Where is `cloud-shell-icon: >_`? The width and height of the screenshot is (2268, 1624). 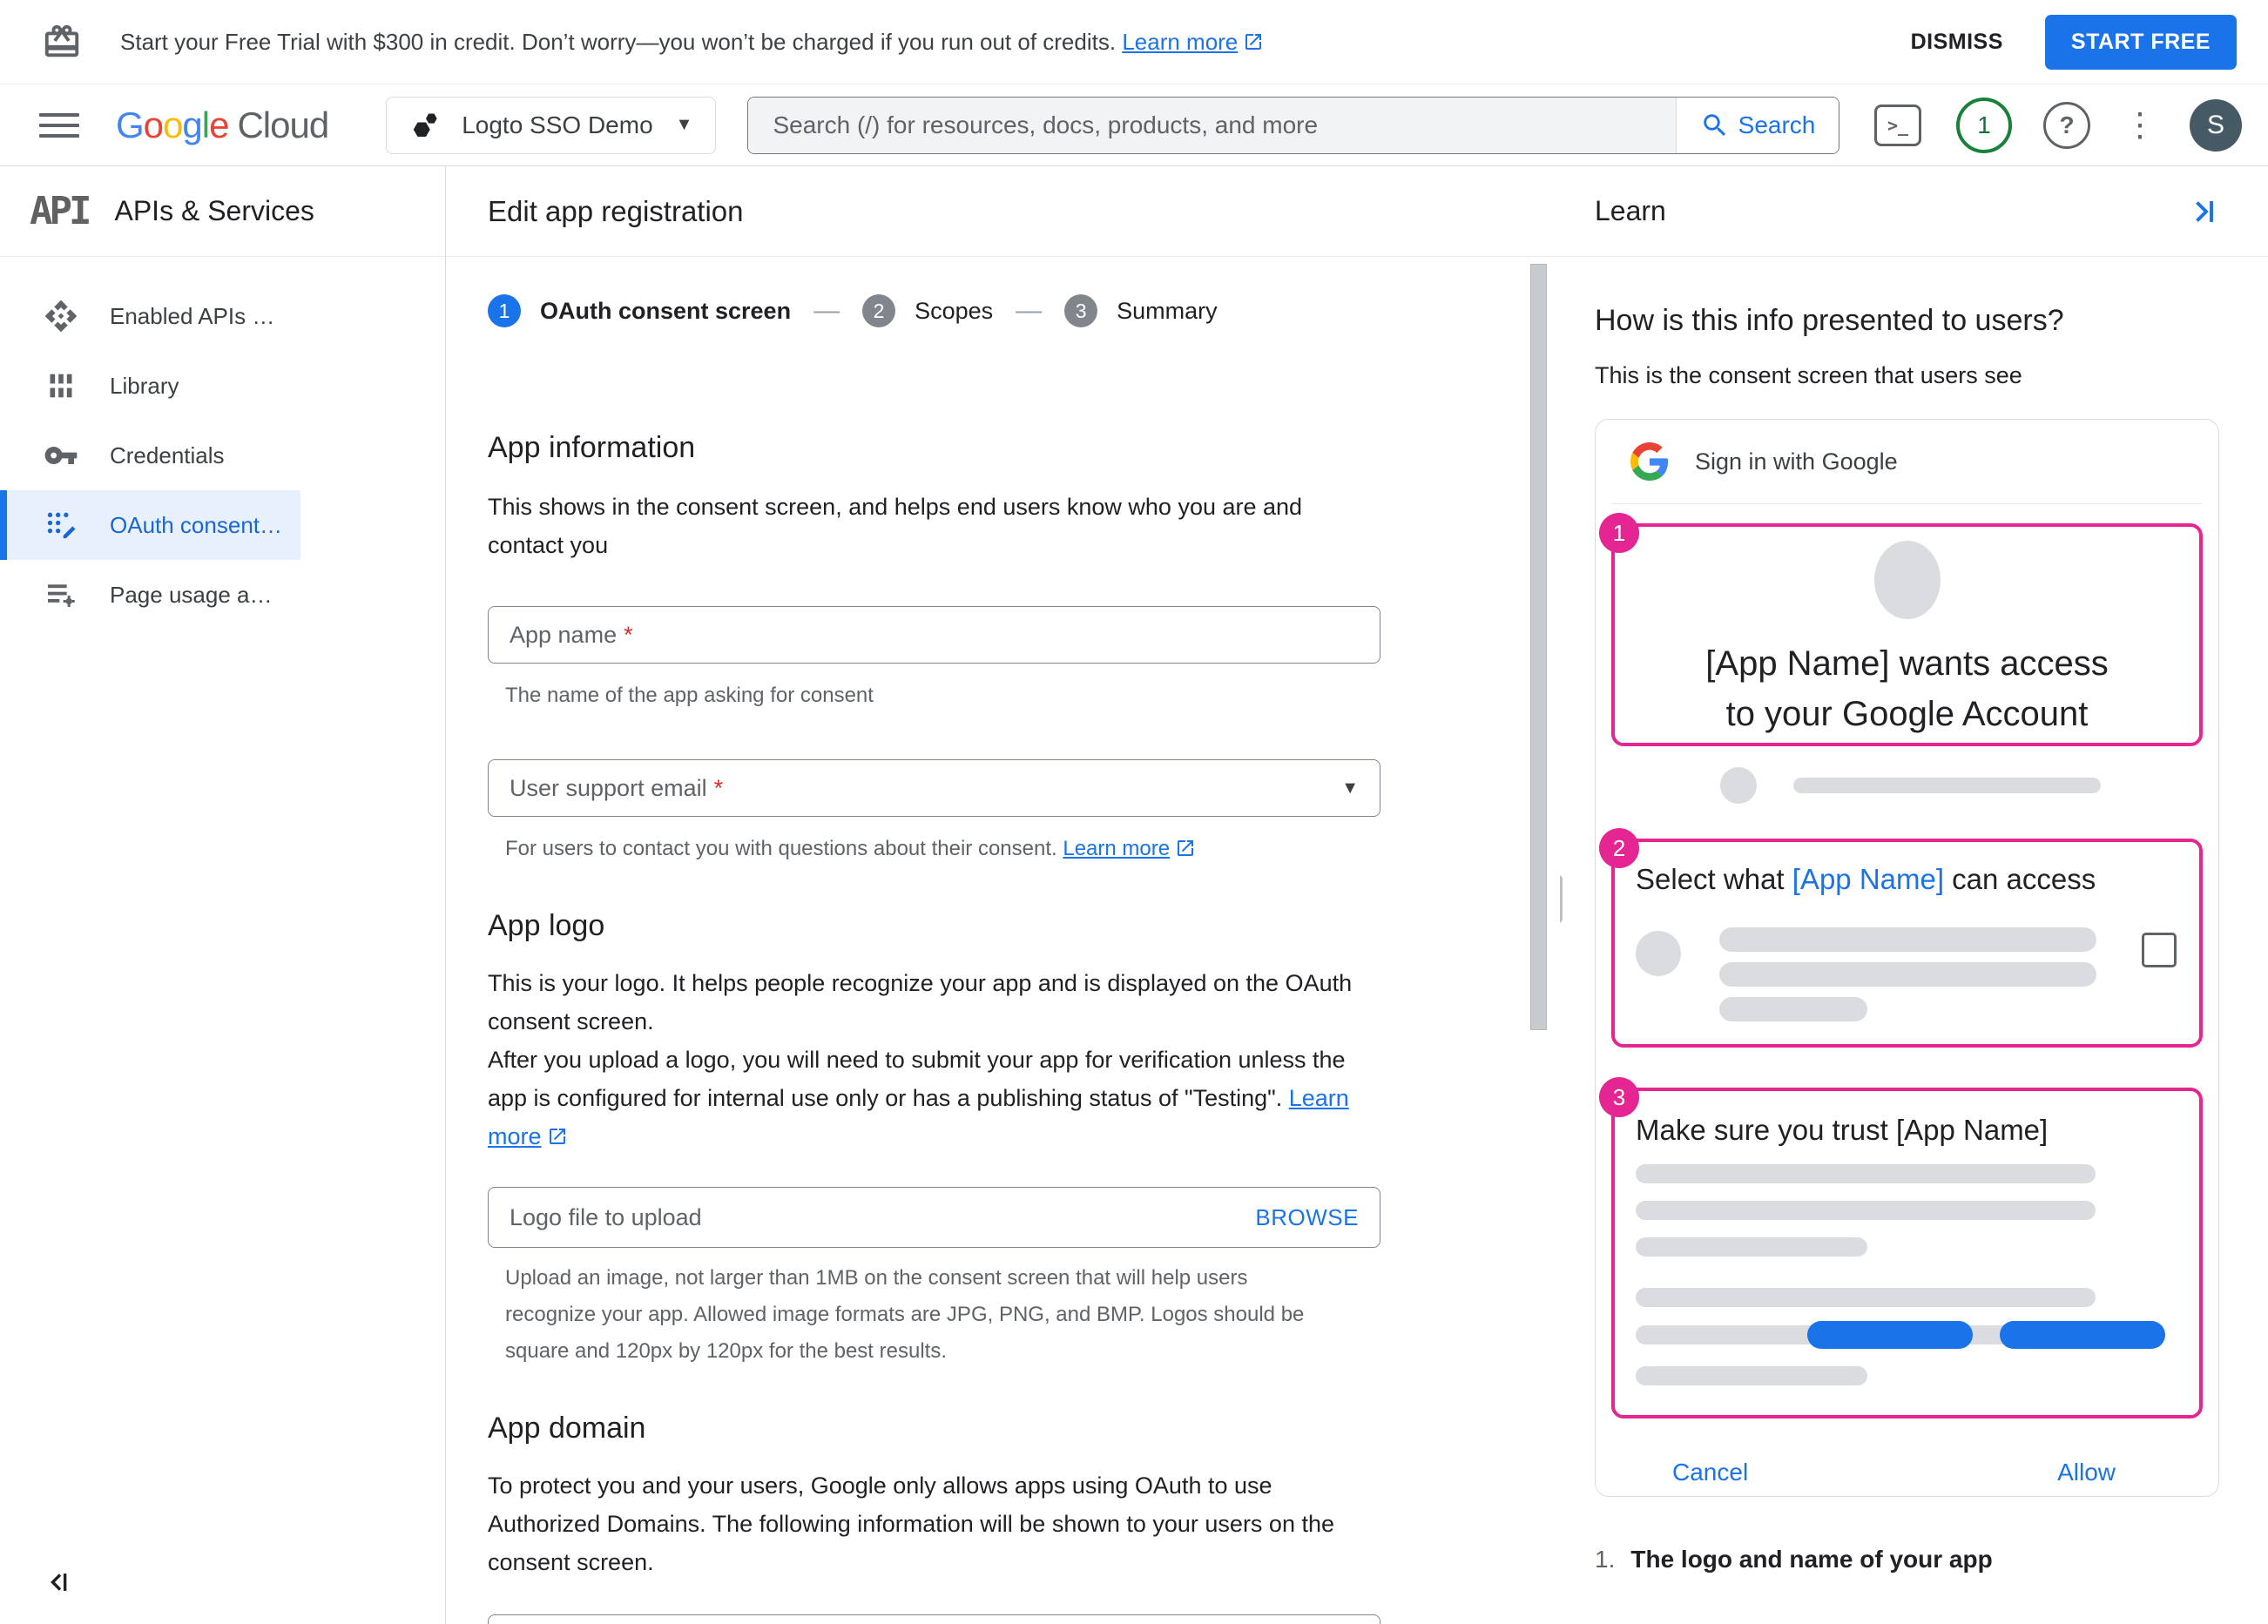
cloud-shell-icon: >_ is located at coordinates (1898, 125).